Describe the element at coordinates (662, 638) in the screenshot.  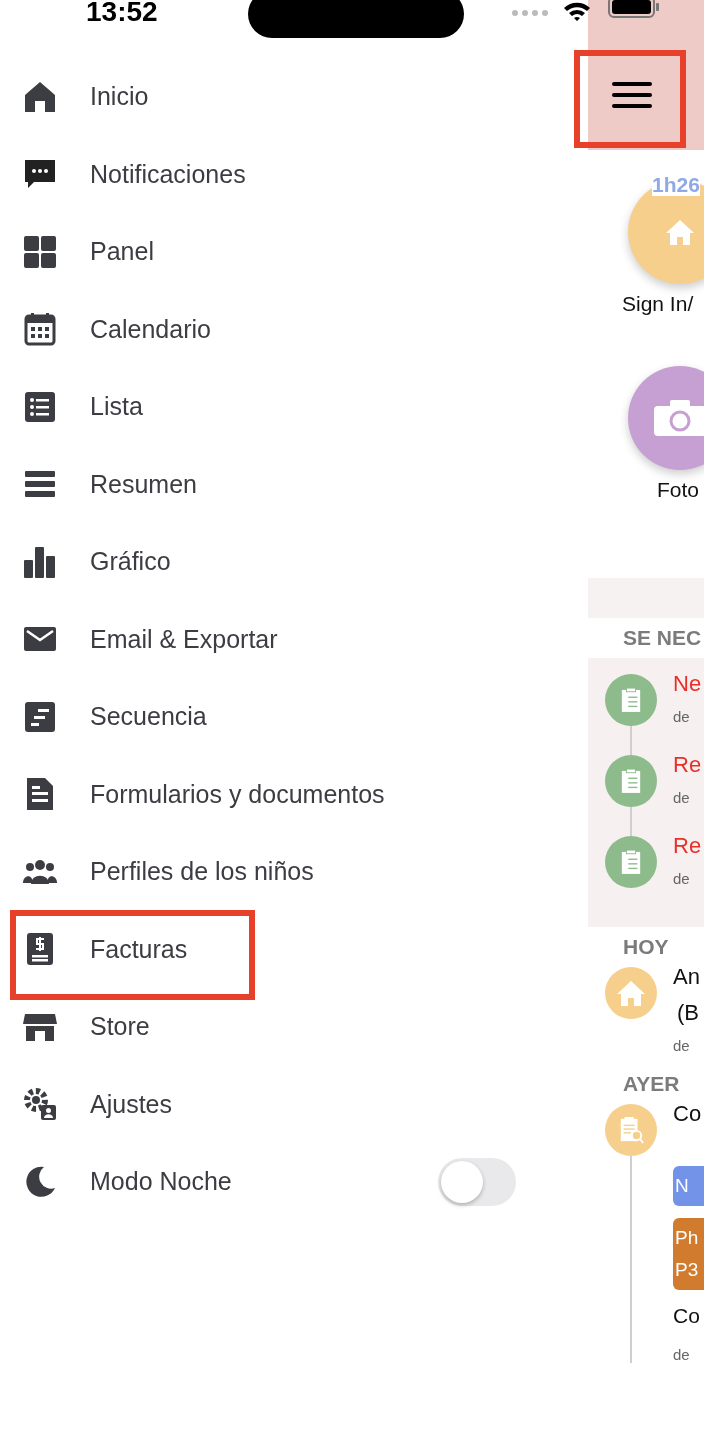
I see `section-title: SE NEC` at that location.